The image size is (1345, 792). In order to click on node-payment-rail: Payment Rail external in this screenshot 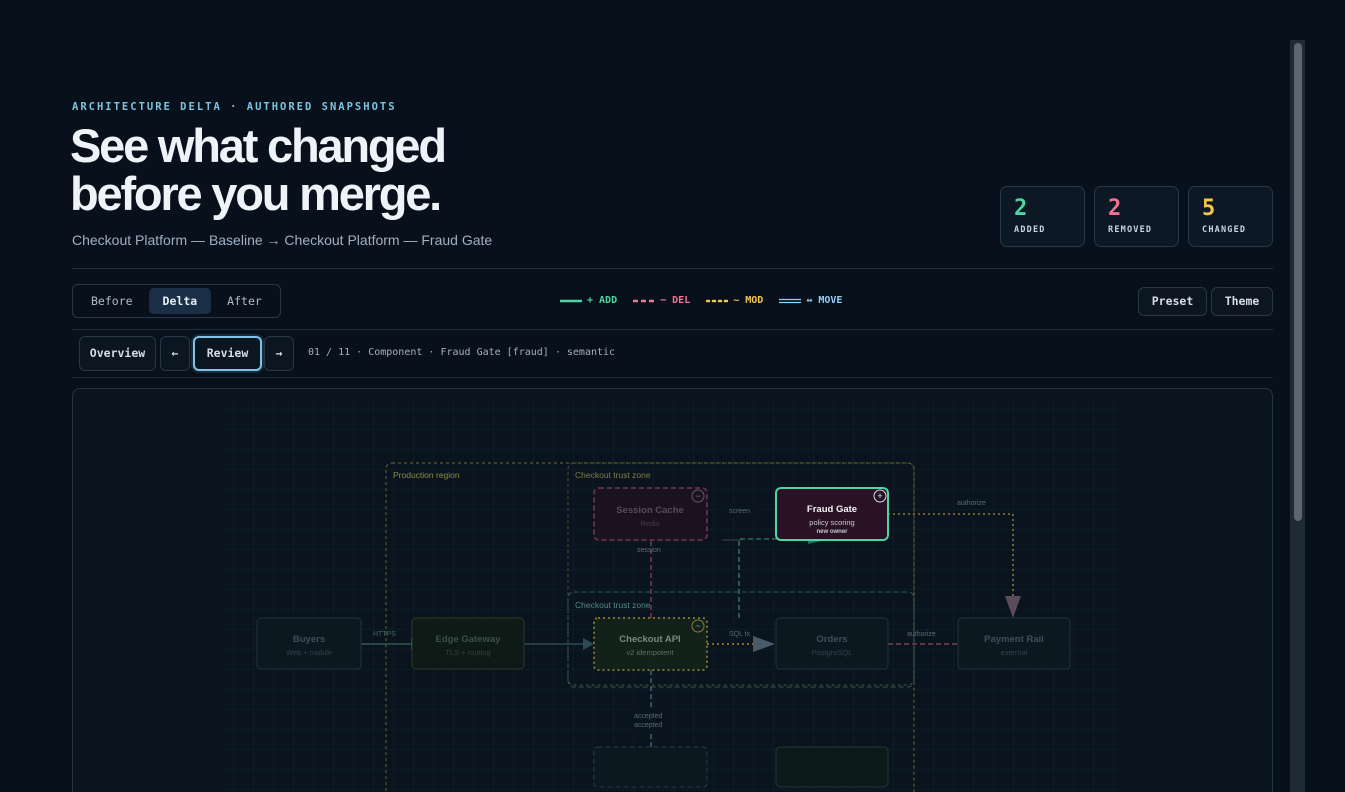, I will do `click(1014, 643)`.